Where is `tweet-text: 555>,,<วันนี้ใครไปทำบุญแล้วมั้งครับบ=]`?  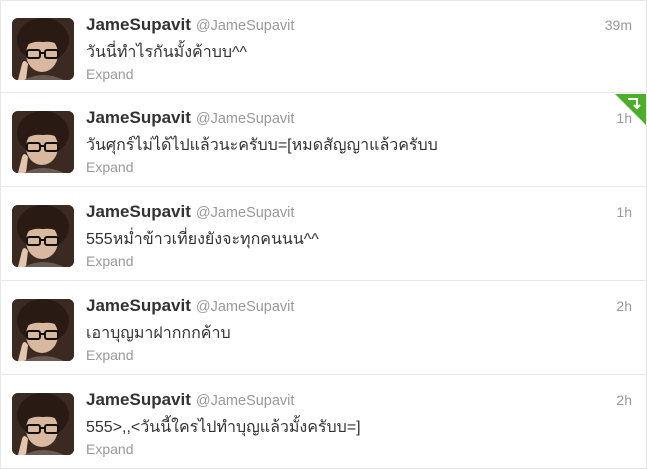 tweet-text: 555>,,<วันนี้ใครไปทำบุญแล้วมั้งครับบ=] is located at coordinates (223, 427).